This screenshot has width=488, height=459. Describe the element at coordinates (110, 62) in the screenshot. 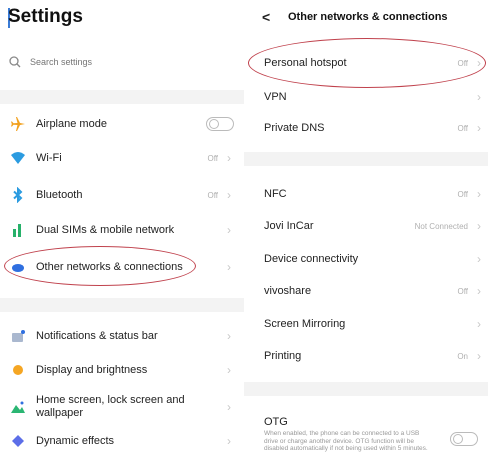

I see `search-input` at that location.